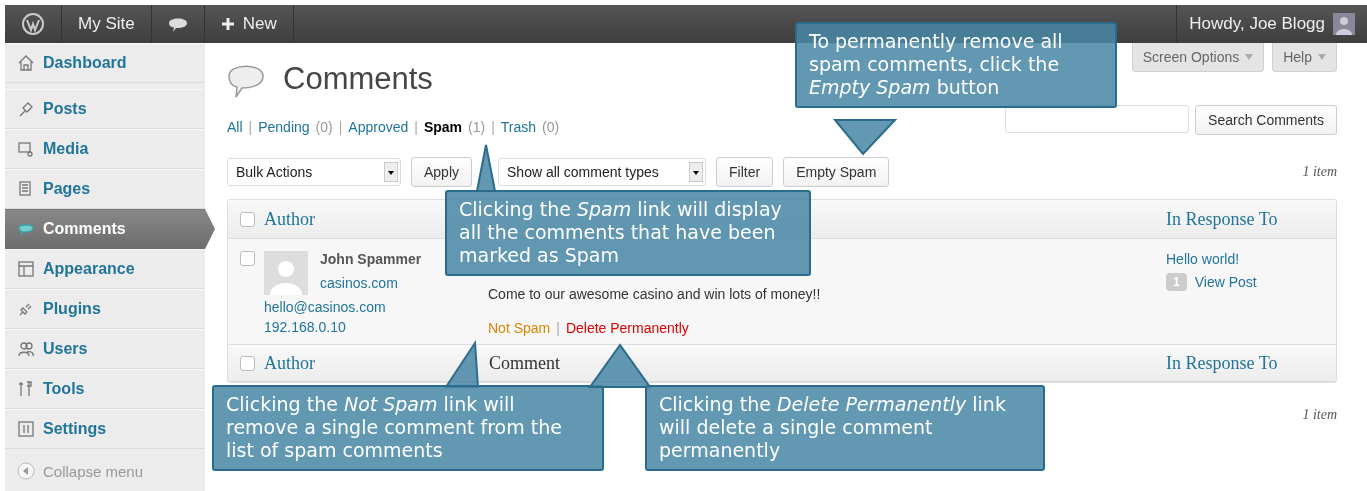 The height and width of the screenshot is (491, 1367). Describe the element at coordinates (284, 127) in the screenshot. I see `filter-link: Pending` at that location.